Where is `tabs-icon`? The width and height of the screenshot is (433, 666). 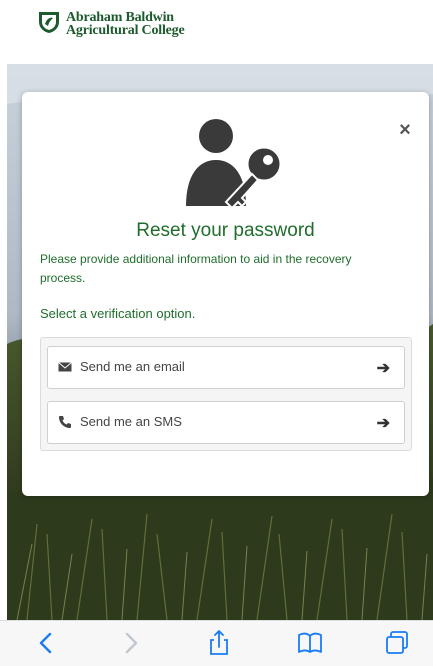
tabs-icon is located at coordinates (397, 643).